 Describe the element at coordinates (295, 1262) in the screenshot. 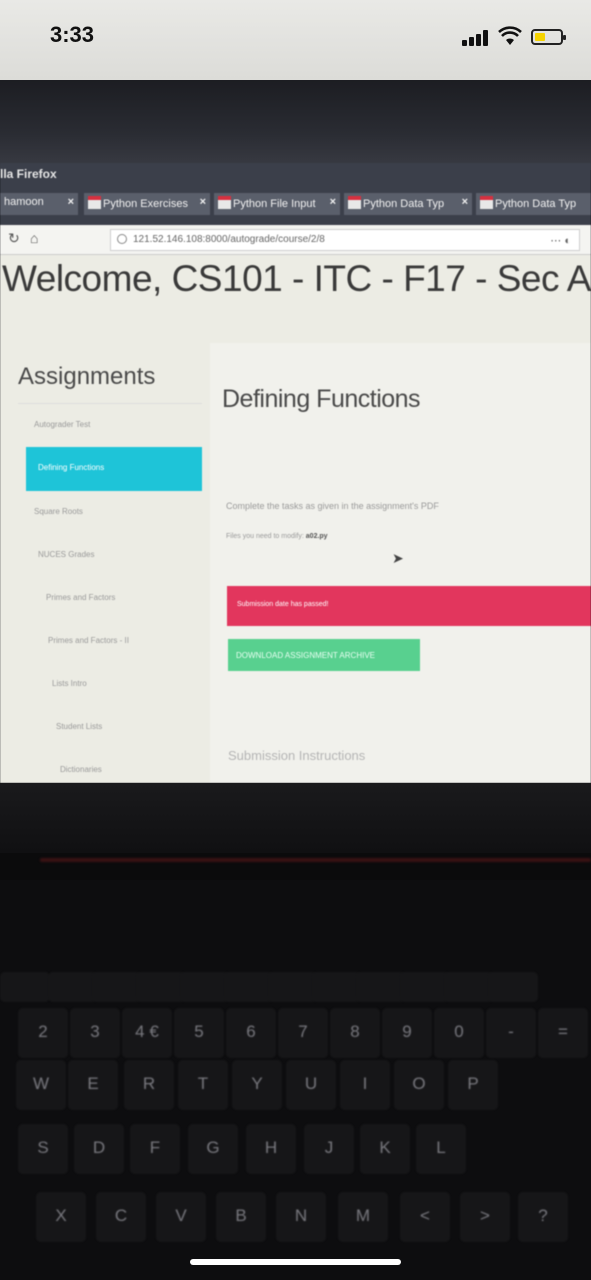

I see `home-indicator` at that location.